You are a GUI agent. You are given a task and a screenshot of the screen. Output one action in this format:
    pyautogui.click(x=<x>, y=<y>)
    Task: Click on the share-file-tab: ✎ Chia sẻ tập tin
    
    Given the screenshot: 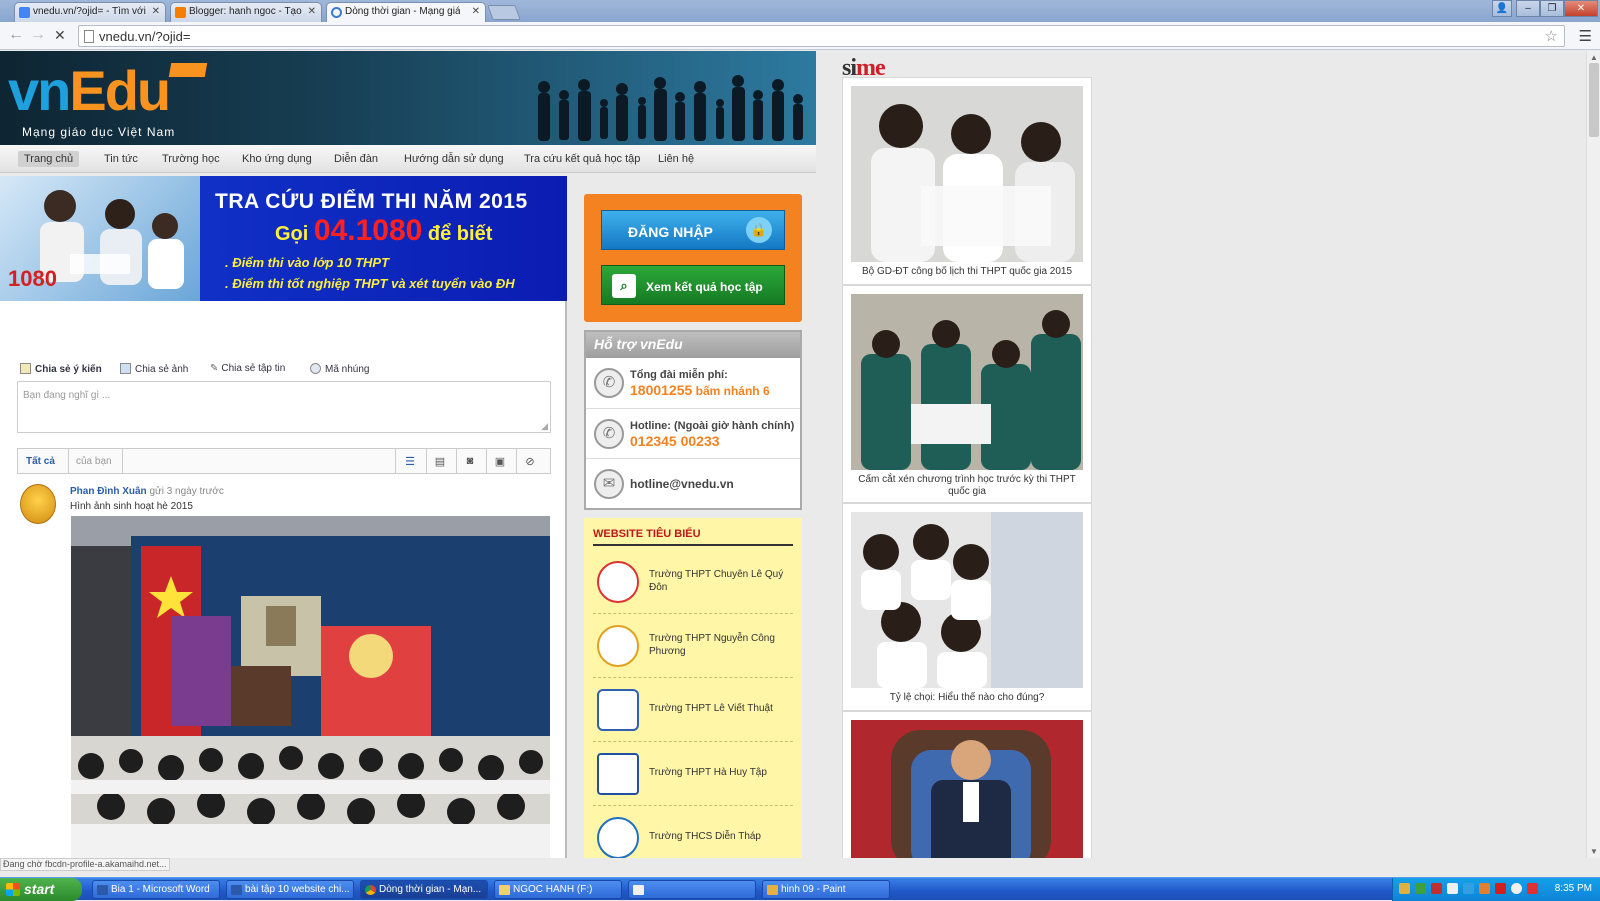 What is the action you would take?
    pyautogui.click(x=247, y=368)
    